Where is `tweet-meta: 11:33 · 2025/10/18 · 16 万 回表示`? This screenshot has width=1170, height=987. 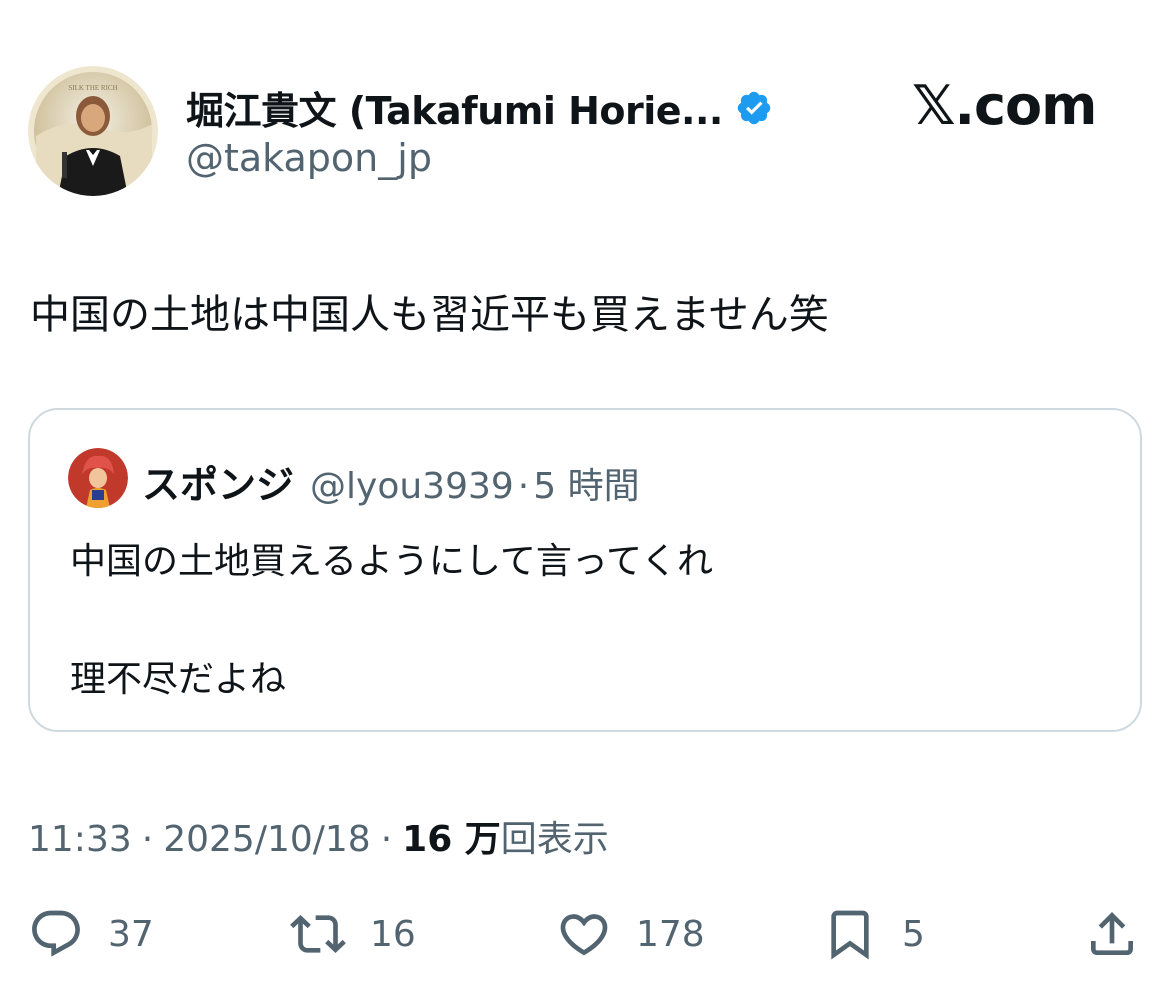 tweet-meta: 11:33 · 2025/10/18 · 16 万 回表示 is located at coordinates (318, 836).